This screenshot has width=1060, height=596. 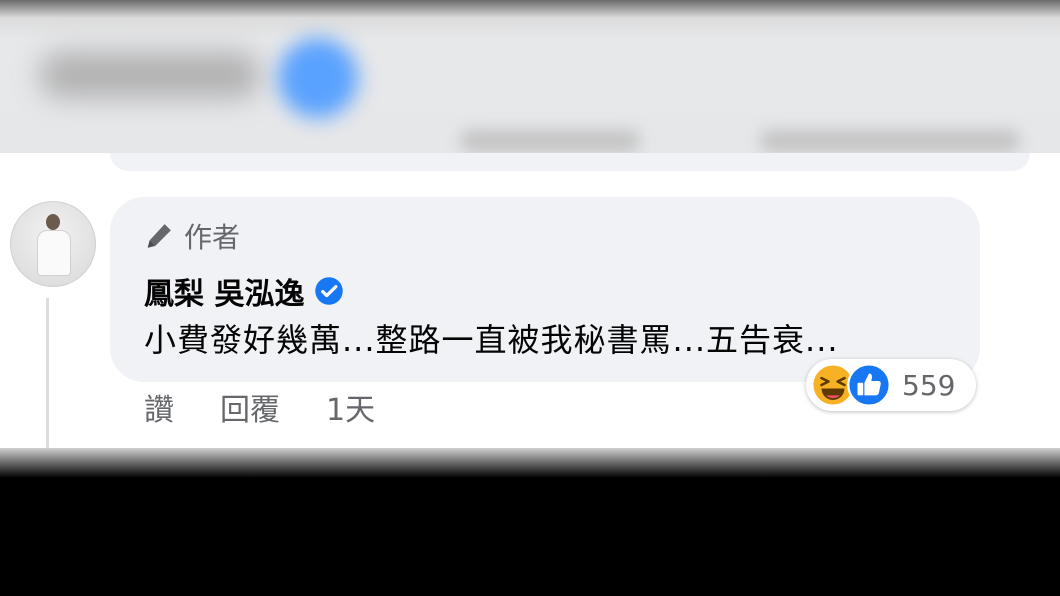 I want to click on reactions-summary: 559, so click(x=891, y=385).